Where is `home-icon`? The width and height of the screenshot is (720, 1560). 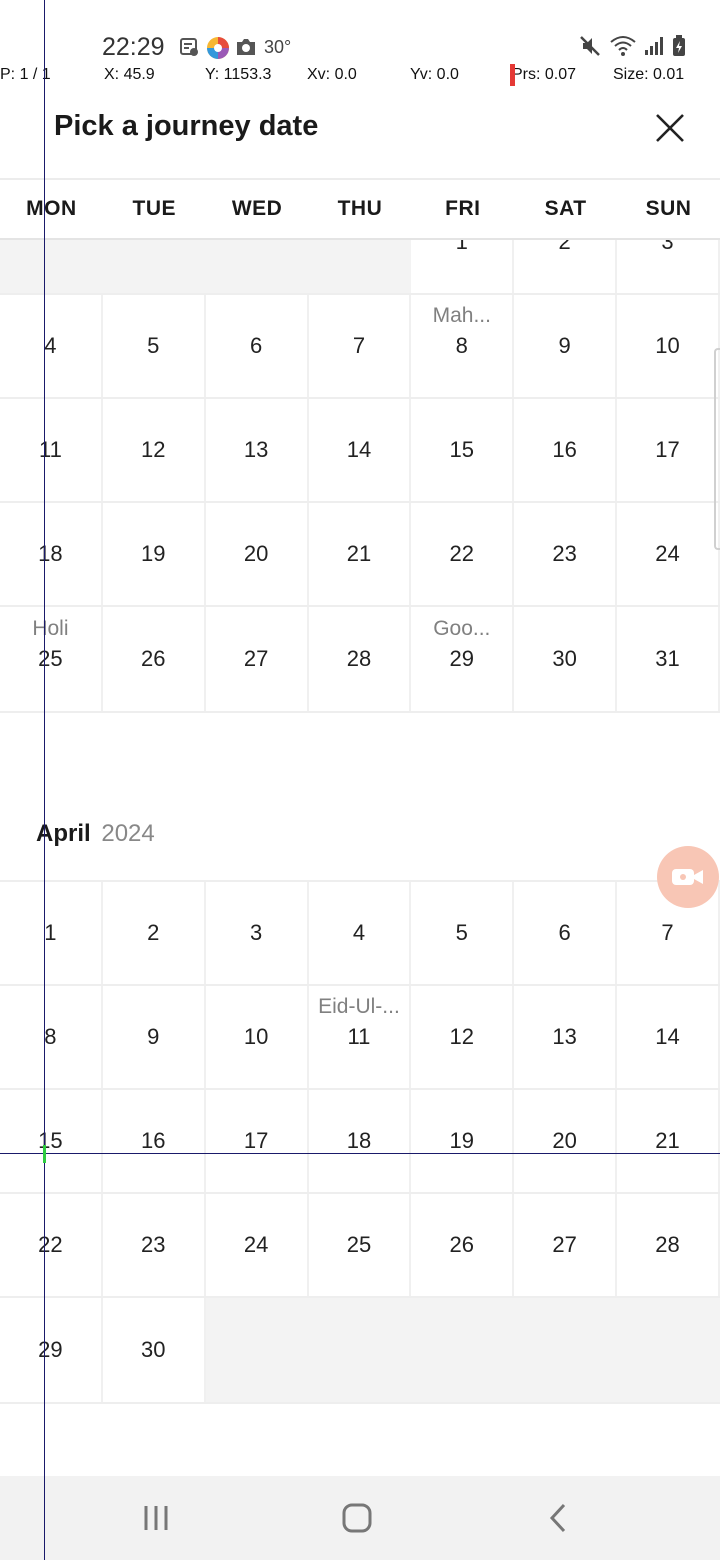 home-icon is located at coordinates (357, 1518).